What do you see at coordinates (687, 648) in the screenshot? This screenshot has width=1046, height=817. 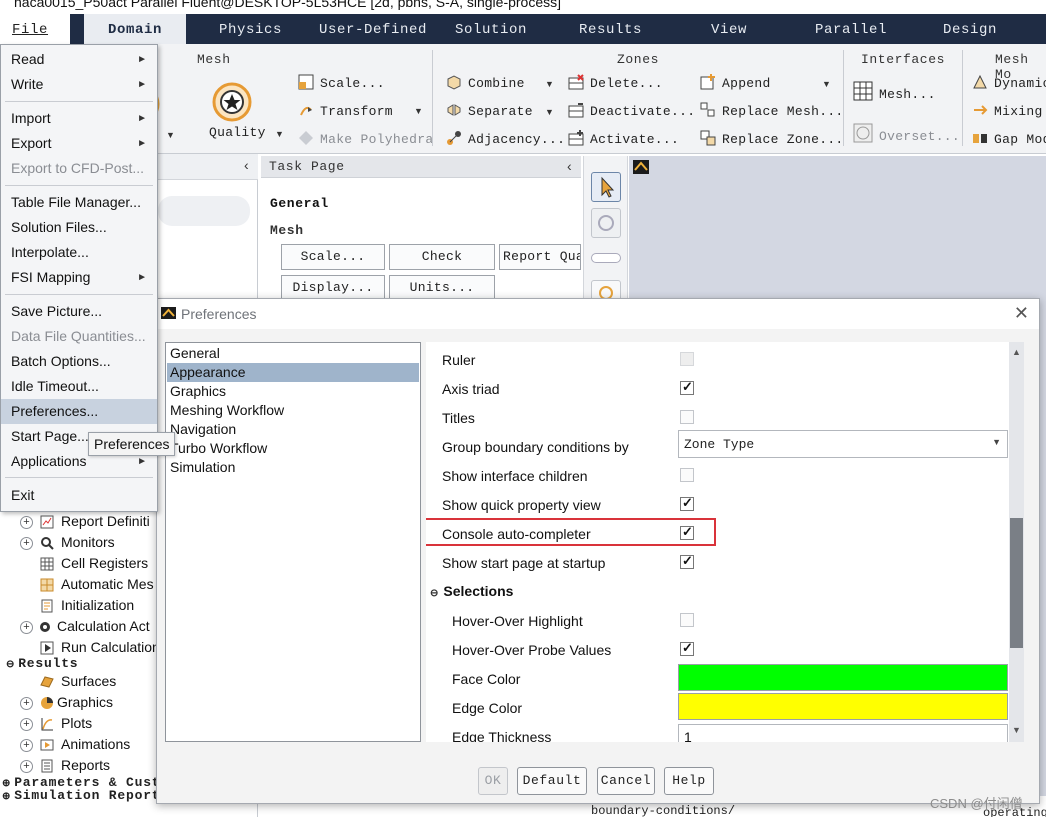 I see `hover-over-probe-values-checkbox` at bounding box center [687, 648].